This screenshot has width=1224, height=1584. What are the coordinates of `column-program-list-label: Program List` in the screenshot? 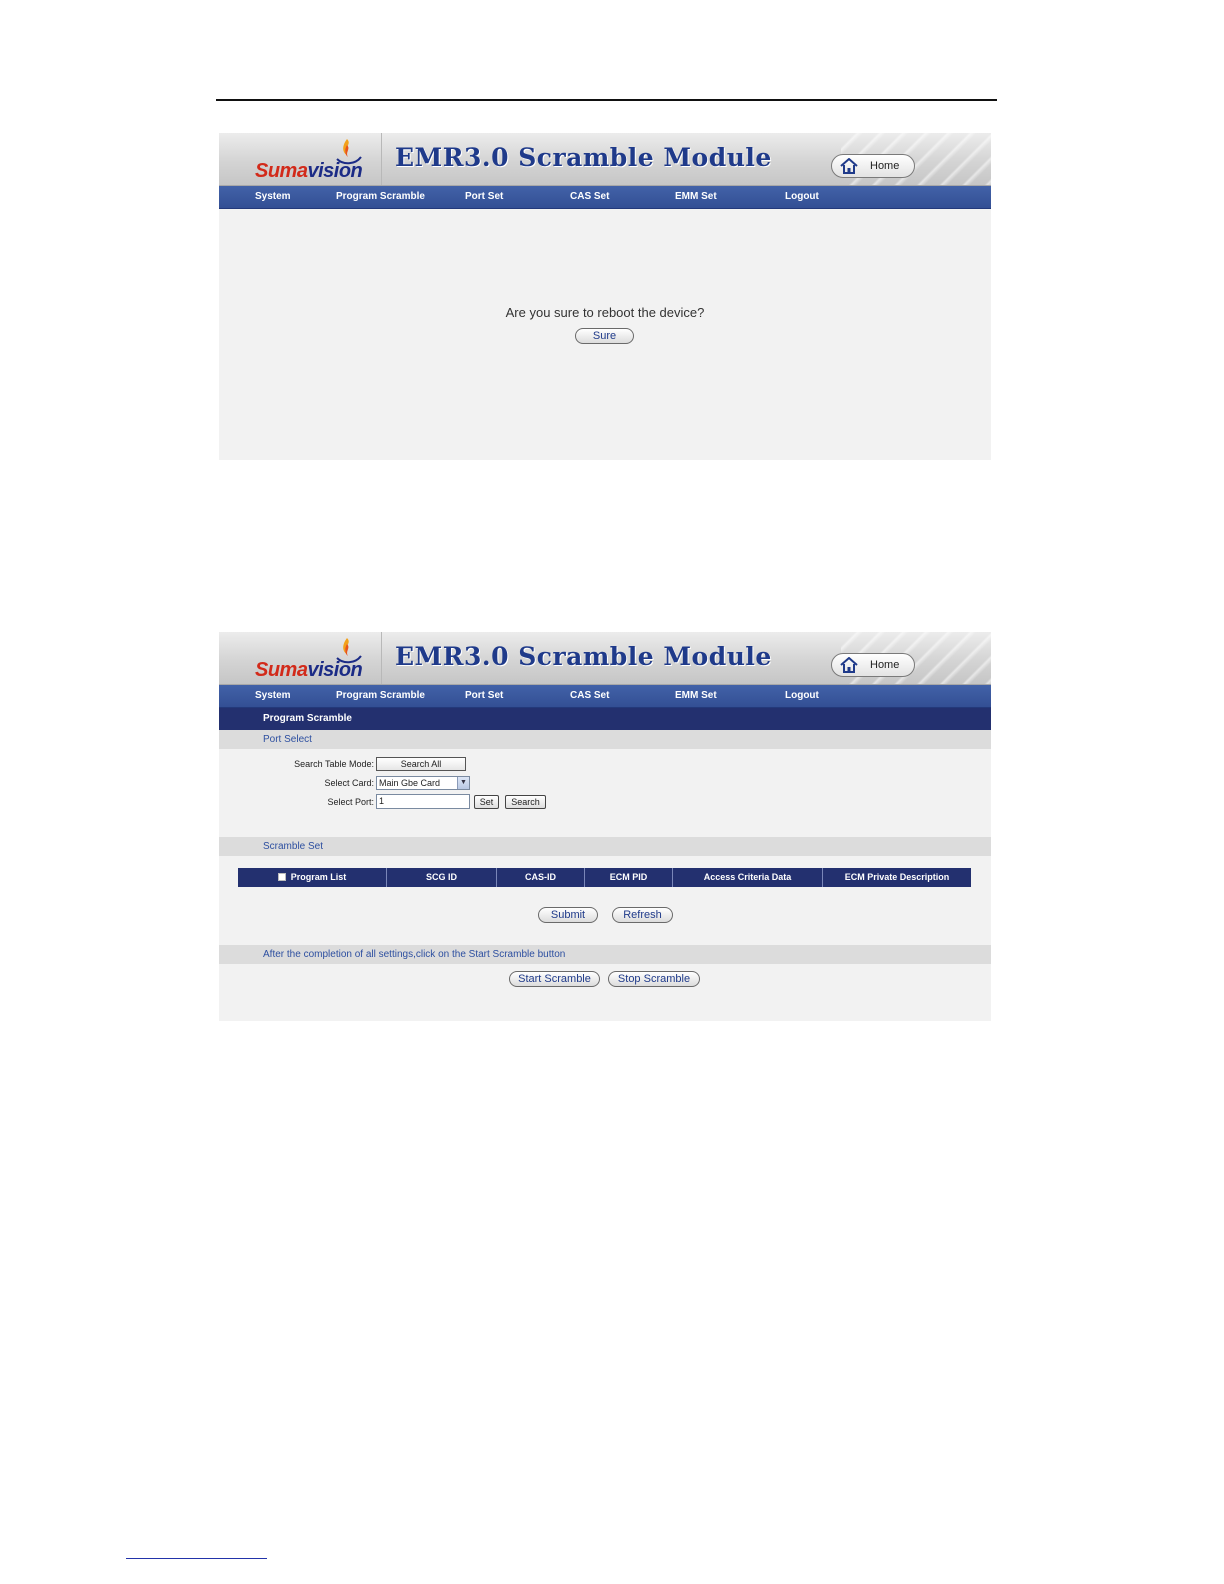 It's located at (318, 877).